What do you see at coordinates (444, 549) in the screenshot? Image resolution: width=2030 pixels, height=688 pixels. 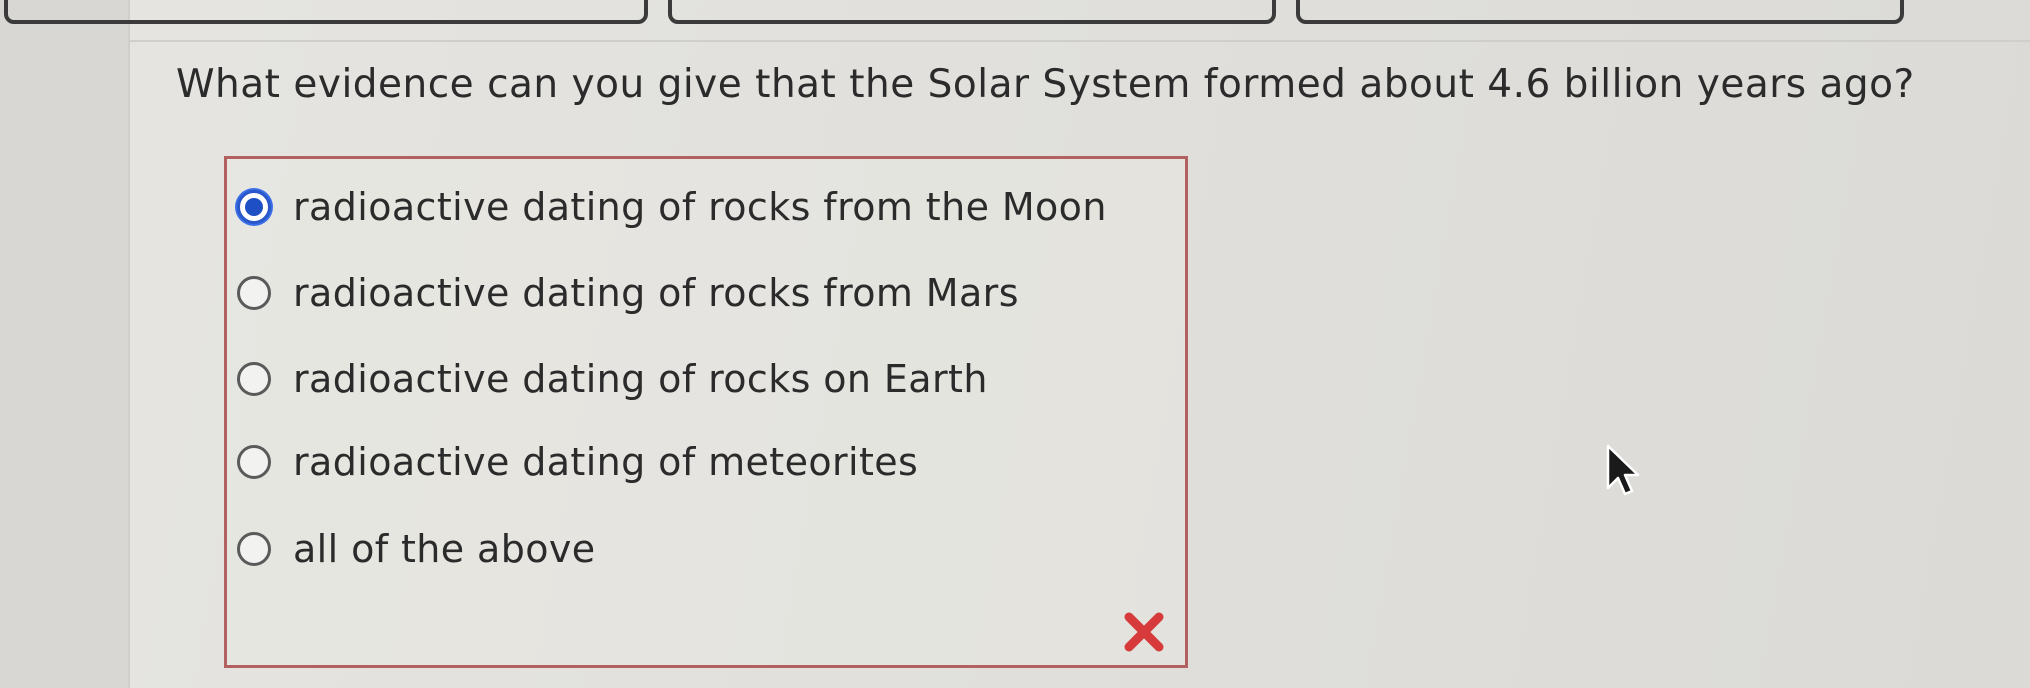 I see `option-label: all of the above` at bounding box center [444, 549].